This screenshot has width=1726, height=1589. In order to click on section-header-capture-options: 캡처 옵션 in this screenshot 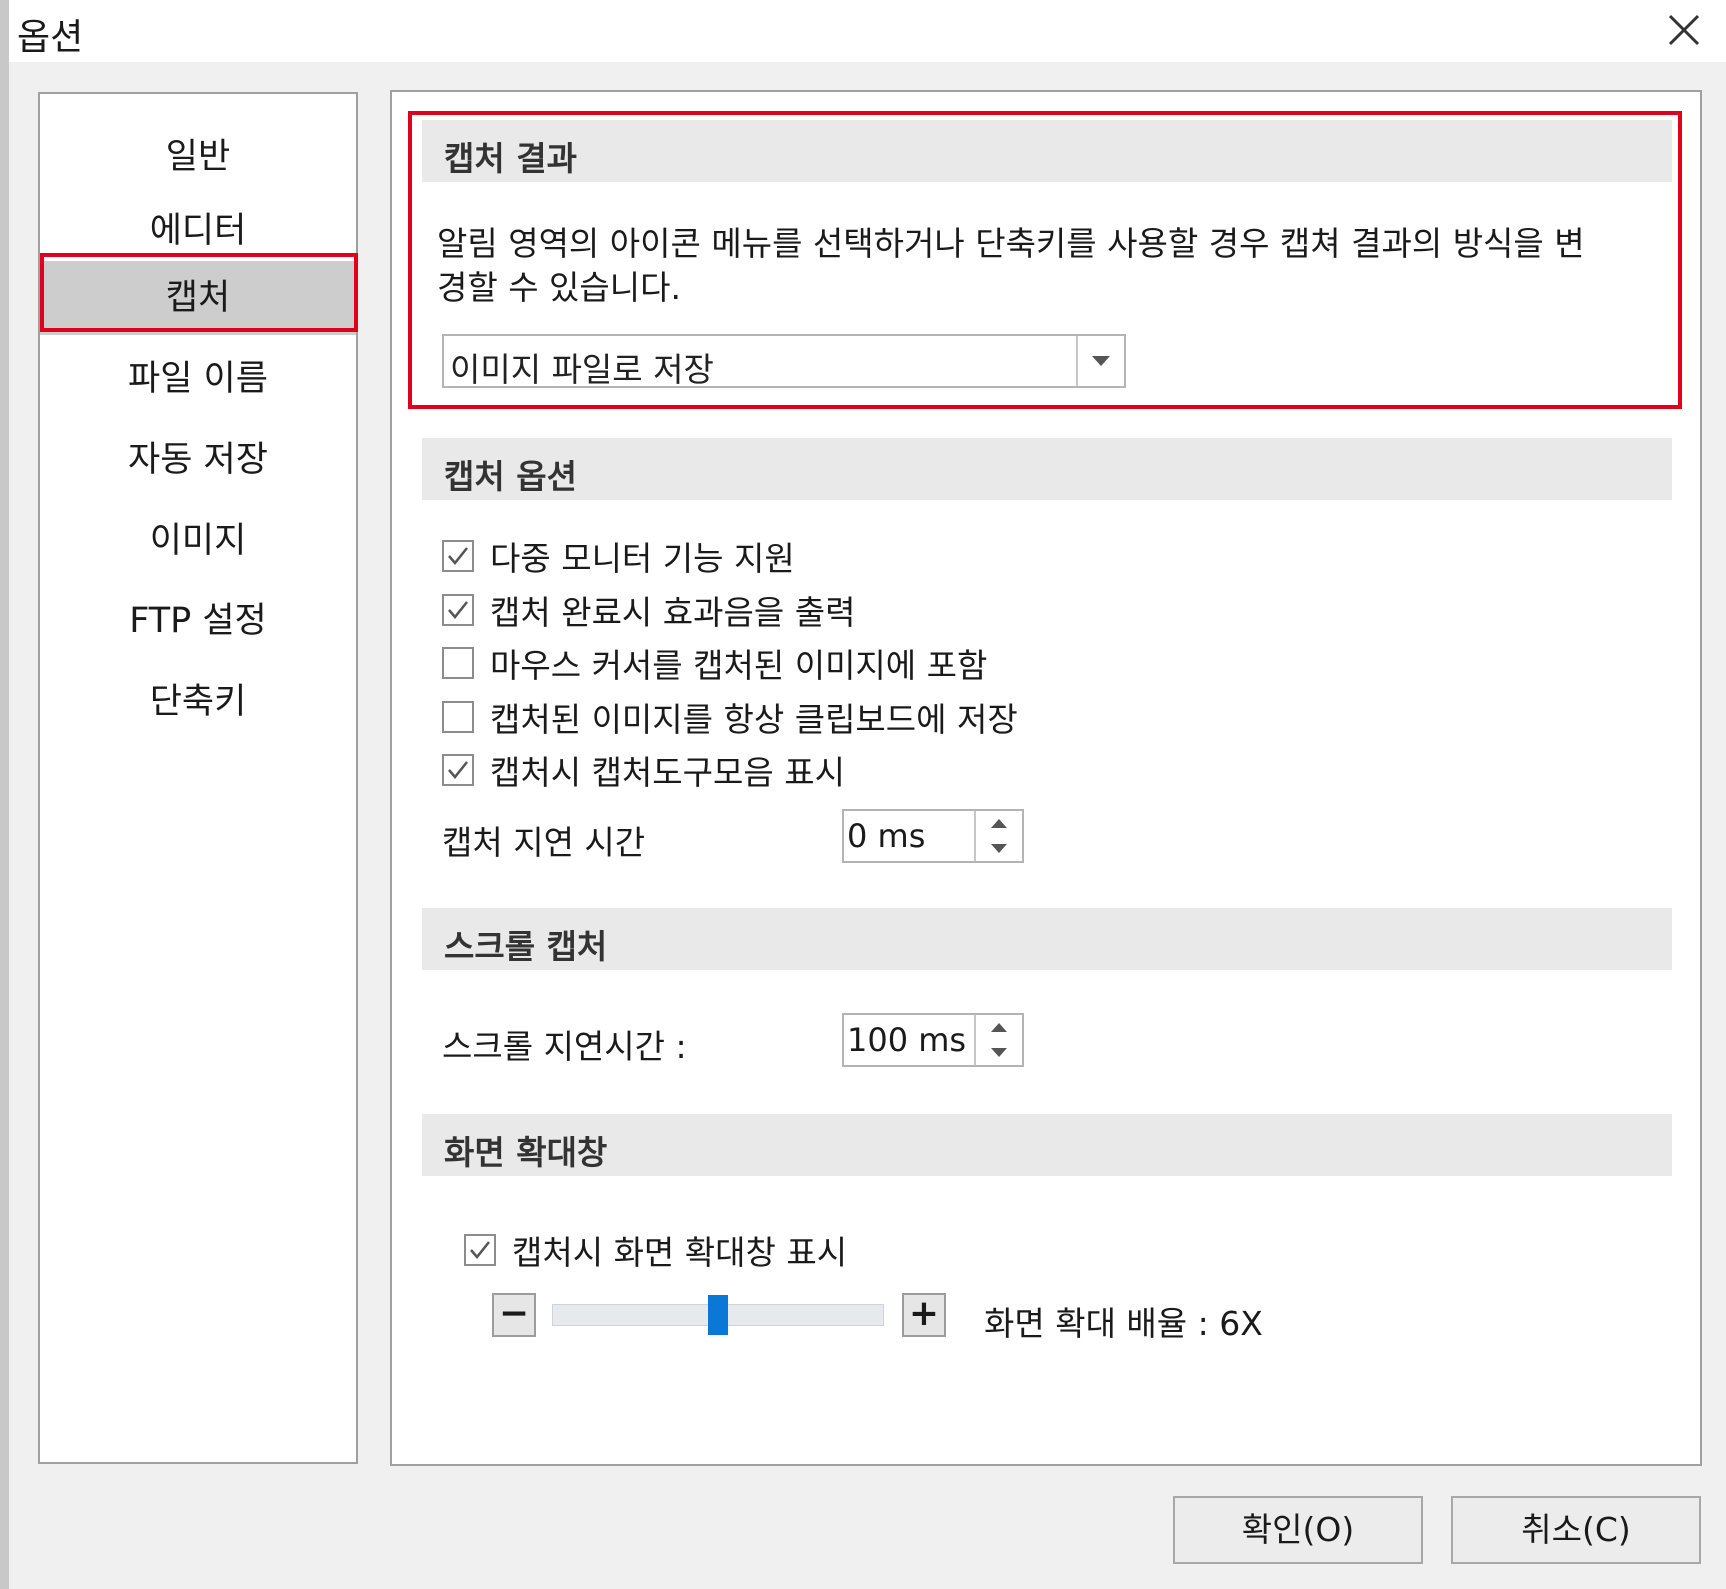, I will do `click(1047, 469)`.